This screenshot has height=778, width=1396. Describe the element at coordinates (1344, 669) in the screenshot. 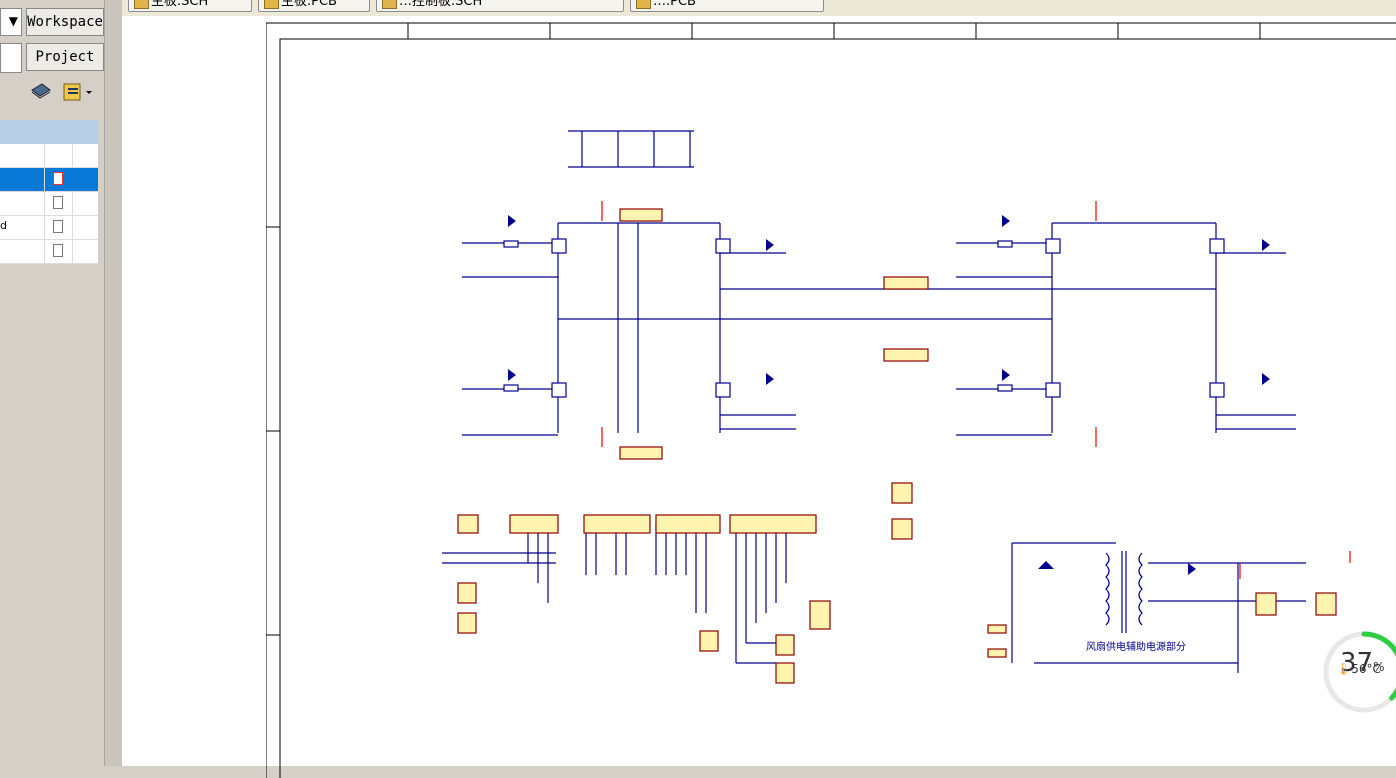

I see `thermometer-icon: 🌡` at that location.